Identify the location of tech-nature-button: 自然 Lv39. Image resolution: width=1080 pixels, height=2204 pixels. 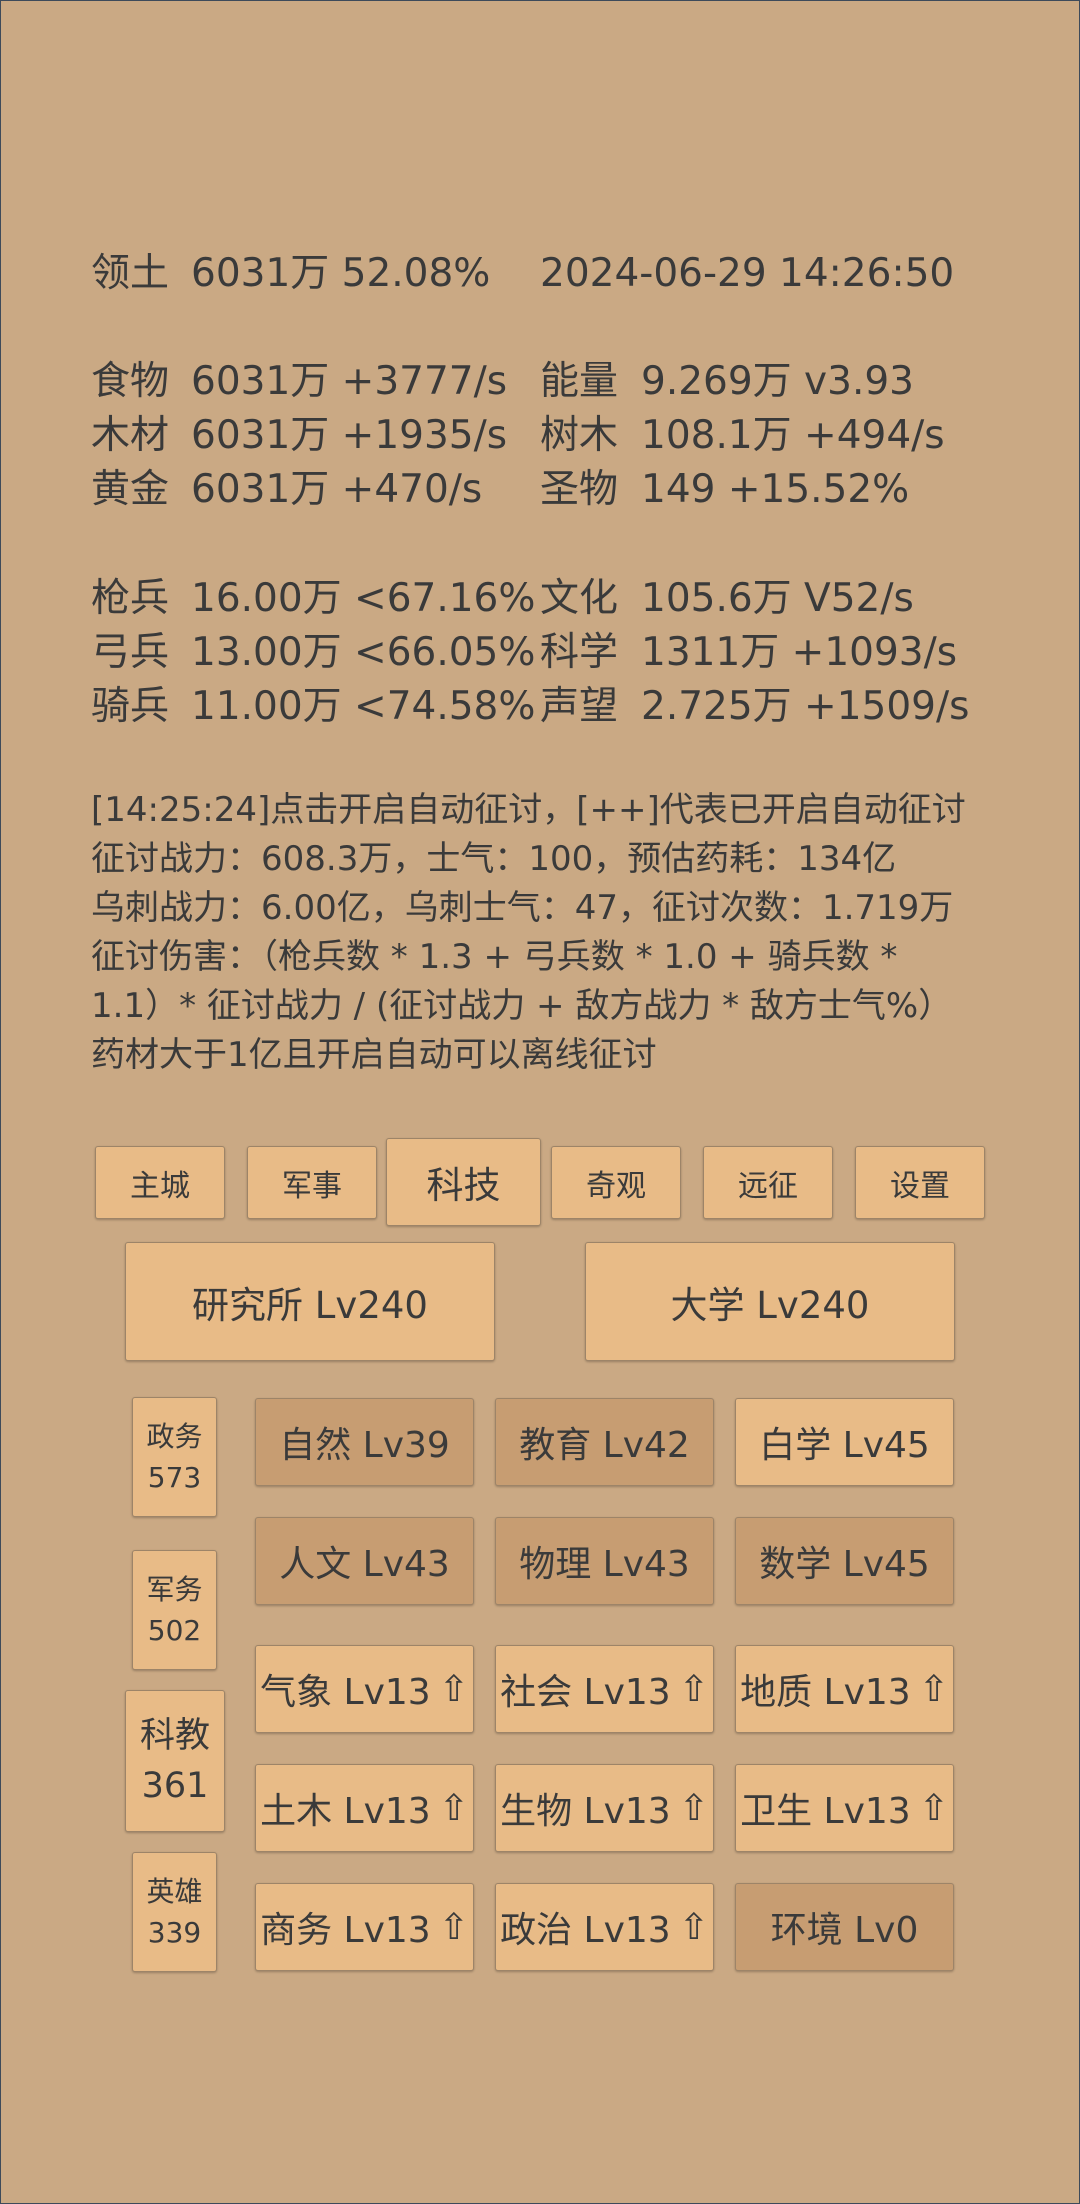
(364, 1442).